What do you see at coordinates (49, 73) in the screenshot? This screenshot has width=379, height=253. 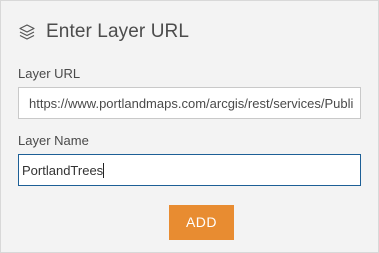 I see `layer-url-label: Layer URL` at bounding box center [49, 73].